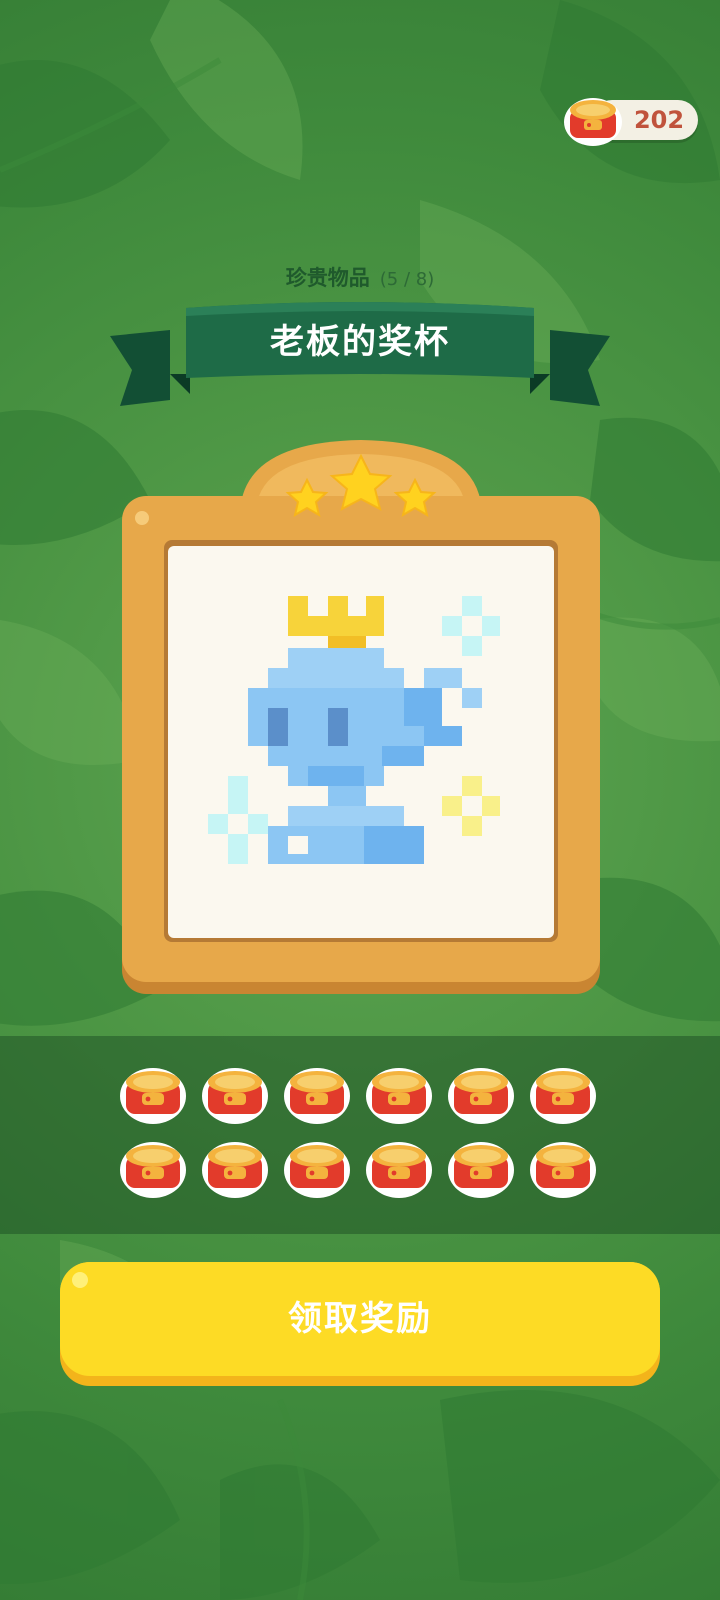 The height and width of the screenshot is (1600, 720). I want to click on currency-amount: 202, so click(659, 120).